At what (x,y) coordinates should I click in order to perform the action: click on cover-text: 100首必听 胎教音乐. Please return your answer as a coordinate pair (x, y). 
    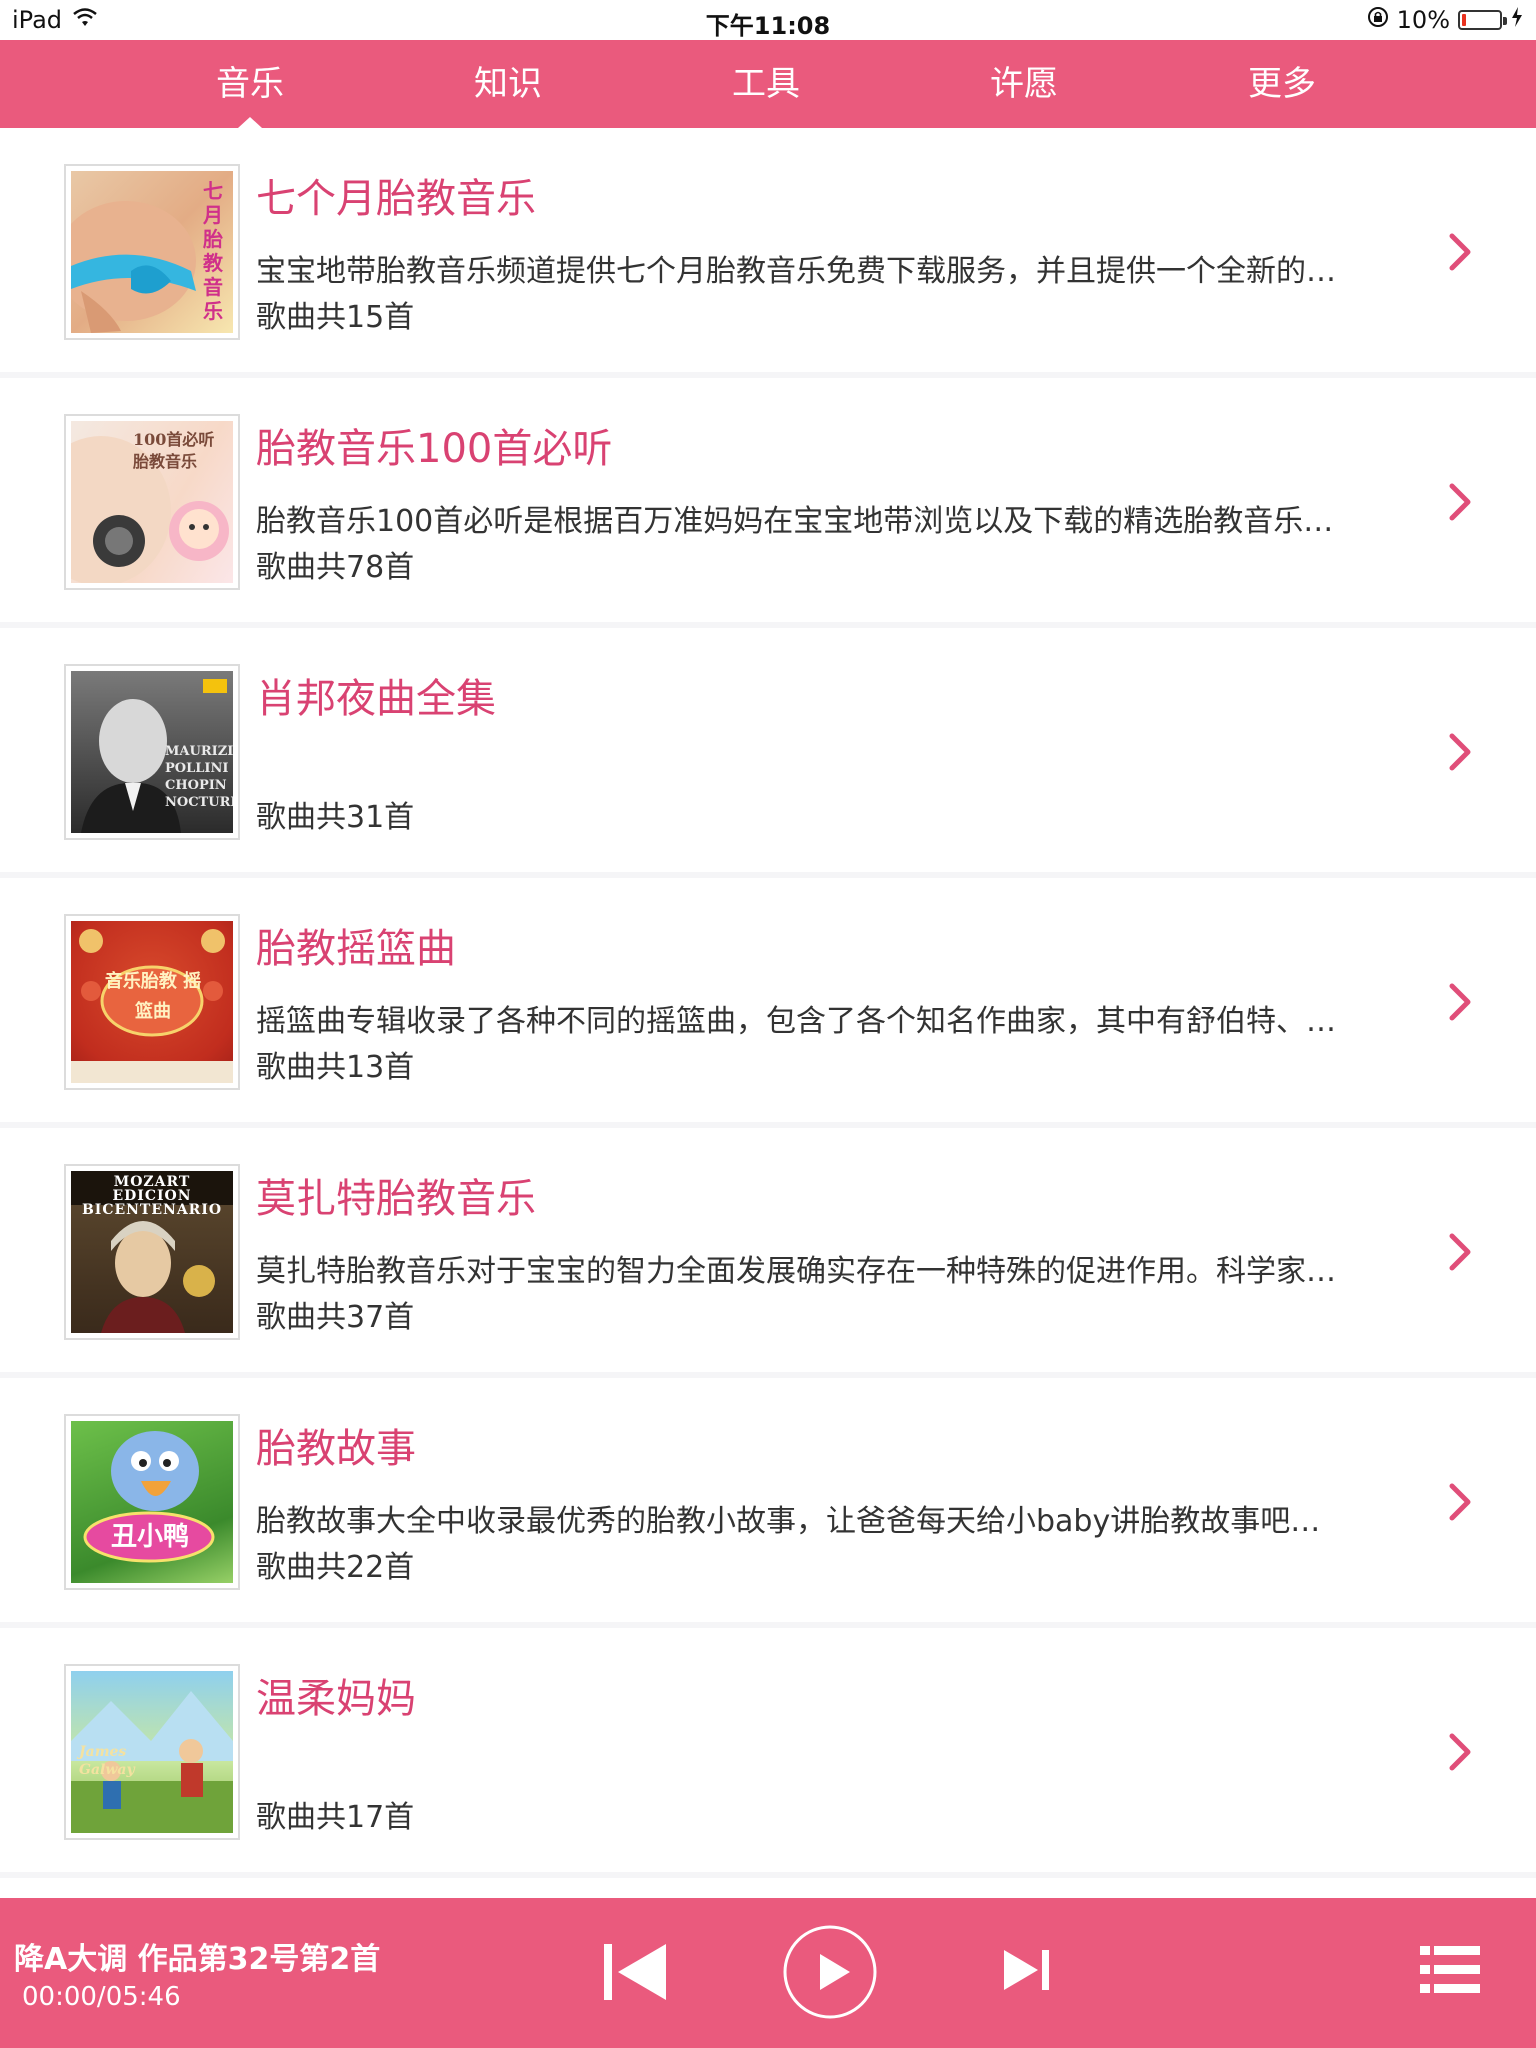
    Looking at the image, I should click on (174, 450).